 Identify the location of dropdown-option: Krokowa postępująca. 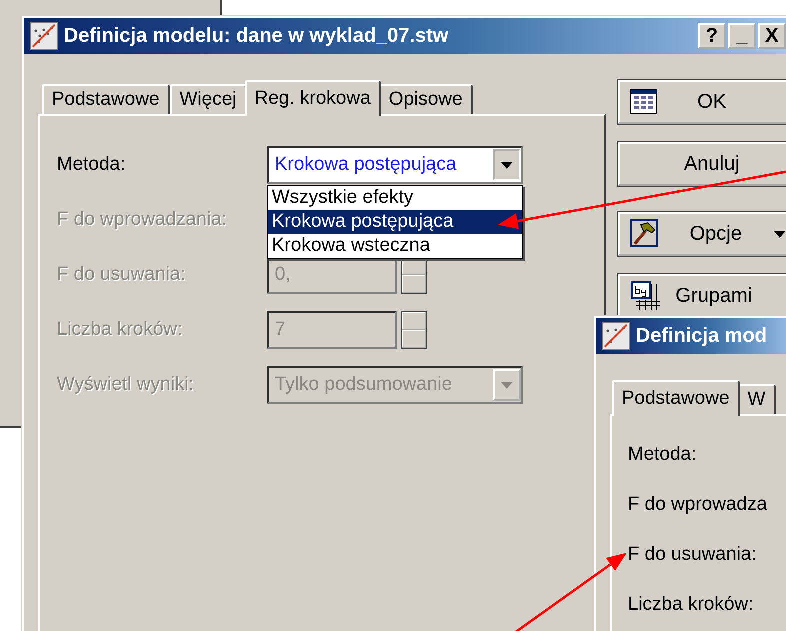
(395, 222).